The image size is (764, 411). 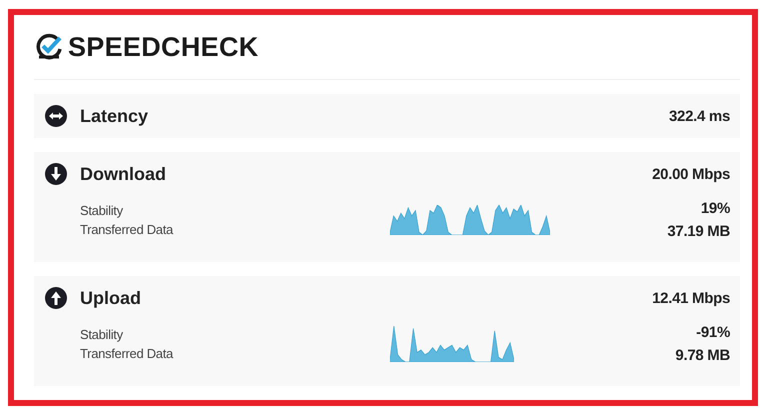 I want to click on metric-label: Latency, so click(x=115, y=116).